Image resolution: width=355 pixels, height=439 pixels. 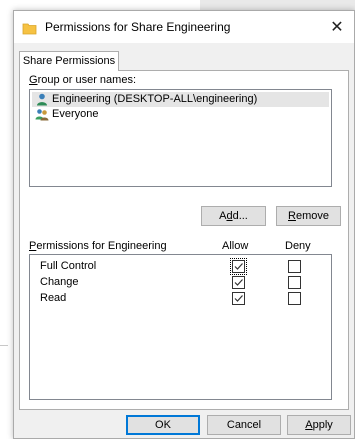 I want to click on deny-header: Deny, so click(x=298, y=246).